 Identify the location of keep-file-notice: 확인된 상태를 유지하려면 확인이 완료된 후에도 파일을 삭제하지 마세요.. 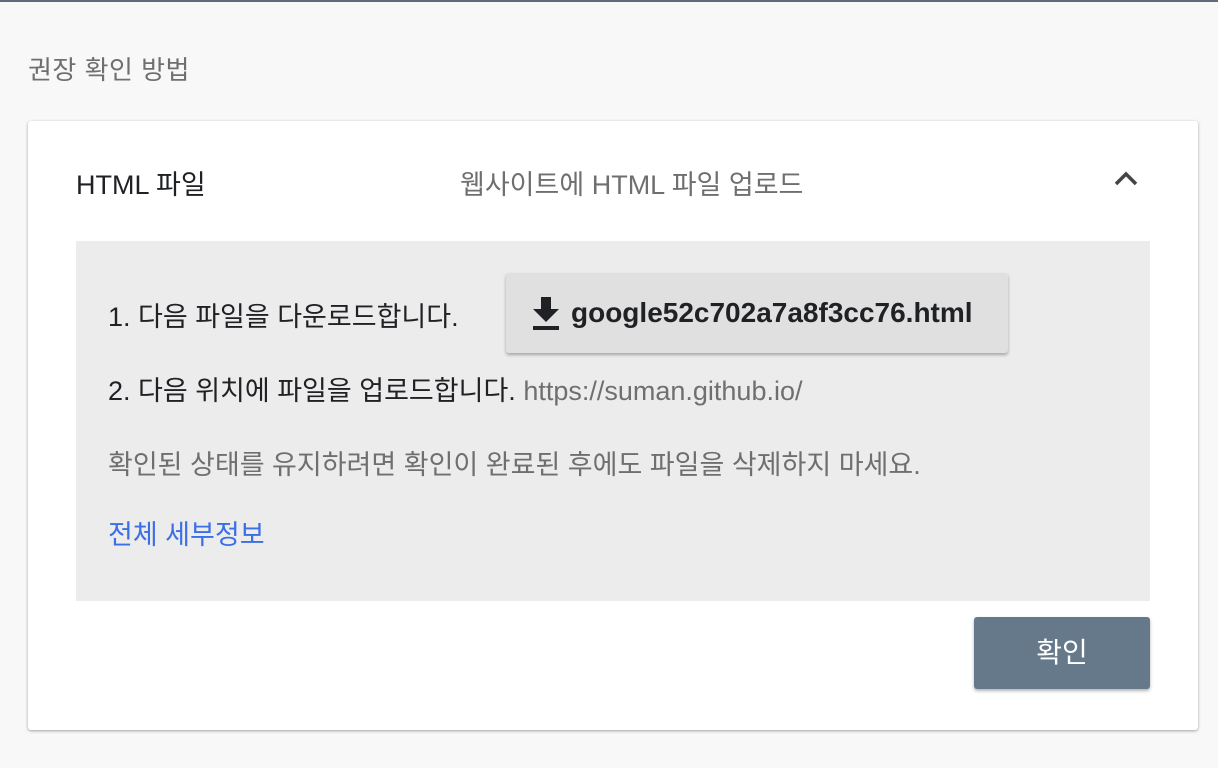
(514, 465).